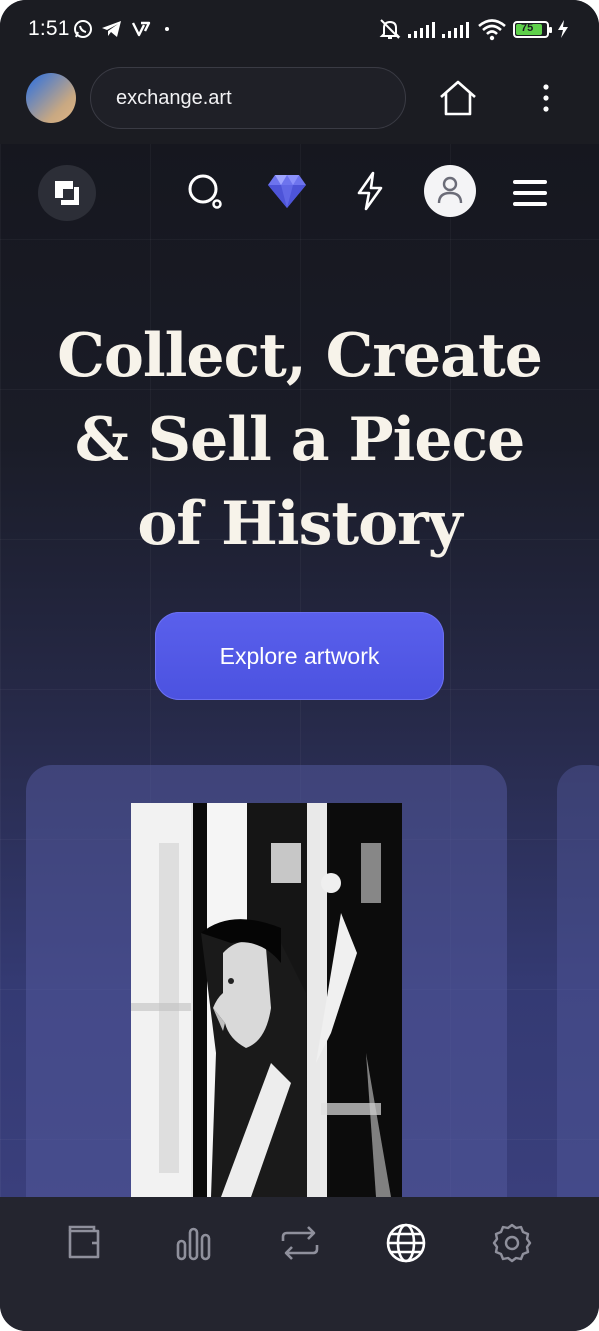  What do you see at coordinates (194, 1243) in the screenshot?
I see `chart-icon` at bounding box center [194, 1243].